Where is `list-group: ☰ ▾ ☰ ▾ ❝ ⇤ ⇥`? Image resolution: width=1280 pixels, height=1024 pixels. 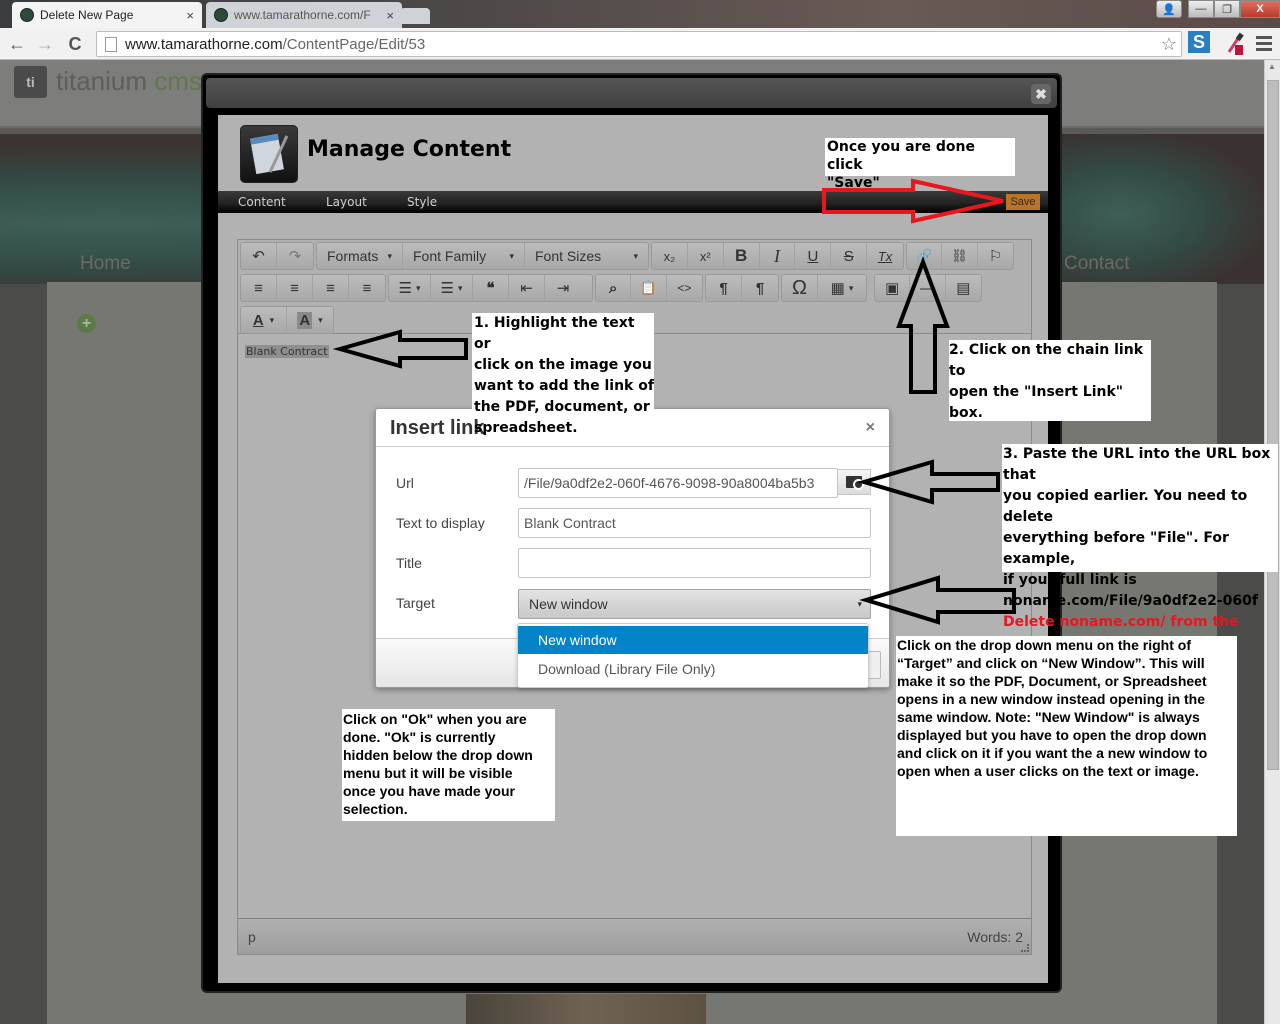
list-group: ☰ ▾ ☰ ▾ ❝ ⇤ ⇥ is located at coordinates (490, 288).